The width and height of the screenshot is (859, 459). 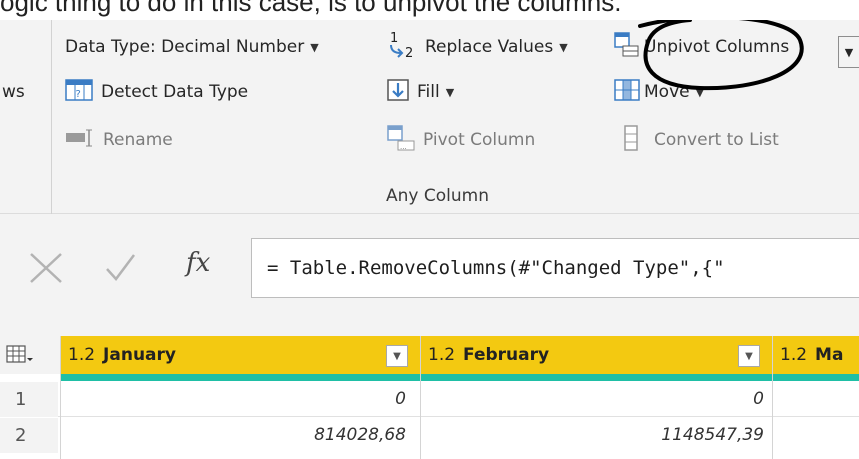 What do you see at coordinates (139, 355) in the screenshot?
I see `column-name: January` at bounding box center [139, 355].